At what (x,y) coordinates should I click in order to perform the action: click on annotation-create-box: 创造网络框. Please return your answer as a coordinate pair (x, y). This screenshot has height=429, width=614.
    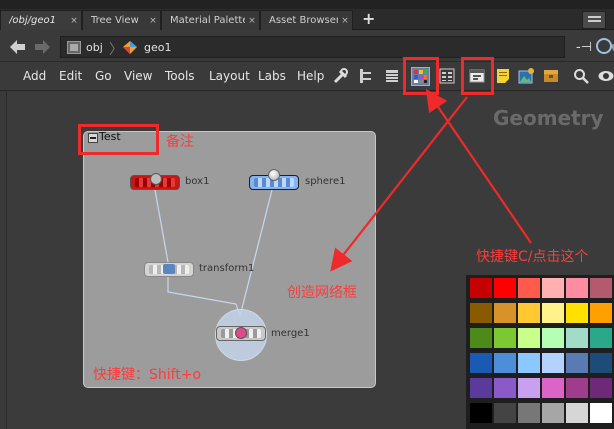
    Looking at the image, I should click on (322, 293).